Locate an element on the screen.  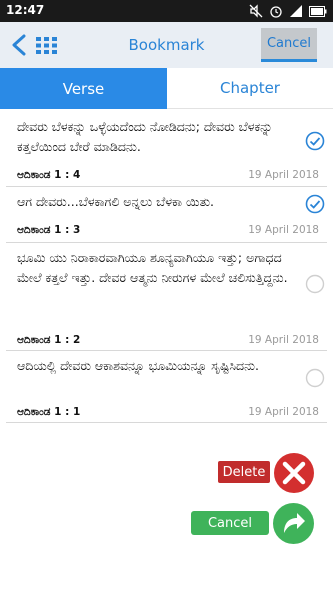
tab-bar: Verse Chapter is located at coordinates (166, 88).